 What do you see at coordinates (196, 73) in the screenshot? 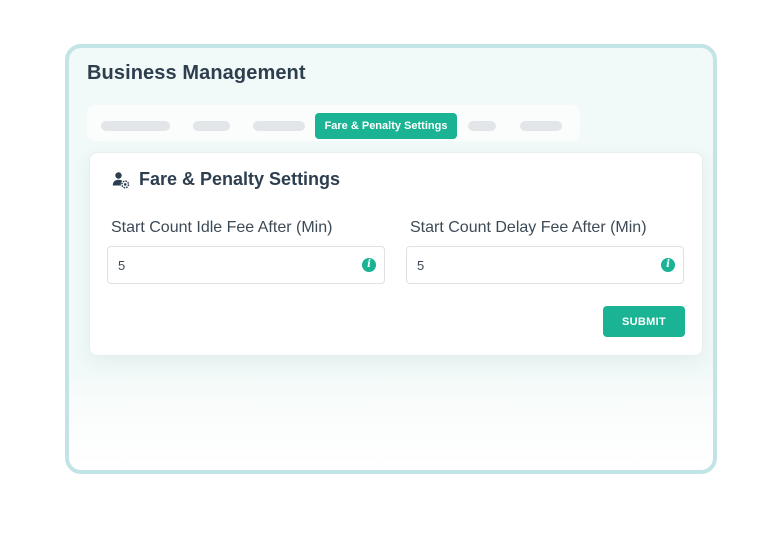
I see `page-title: Business Management` at bounding box center [196, 73].